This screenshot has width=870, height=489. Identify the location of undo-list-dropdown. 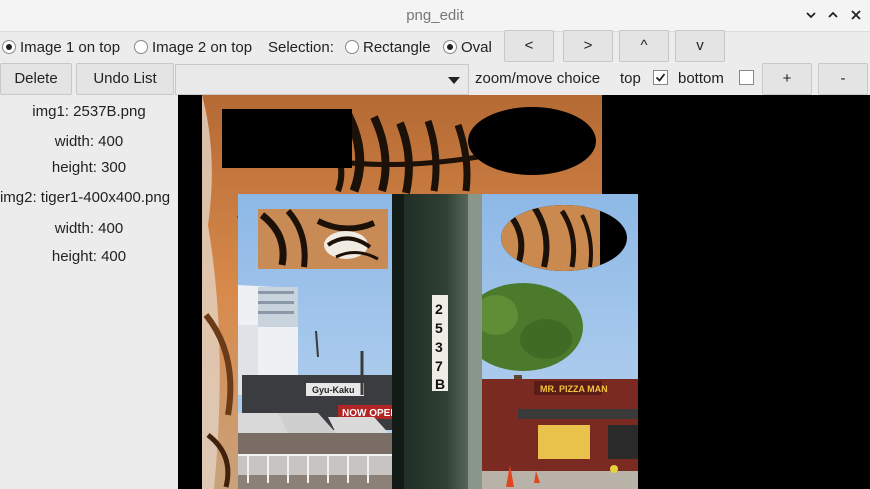
(322, 79).